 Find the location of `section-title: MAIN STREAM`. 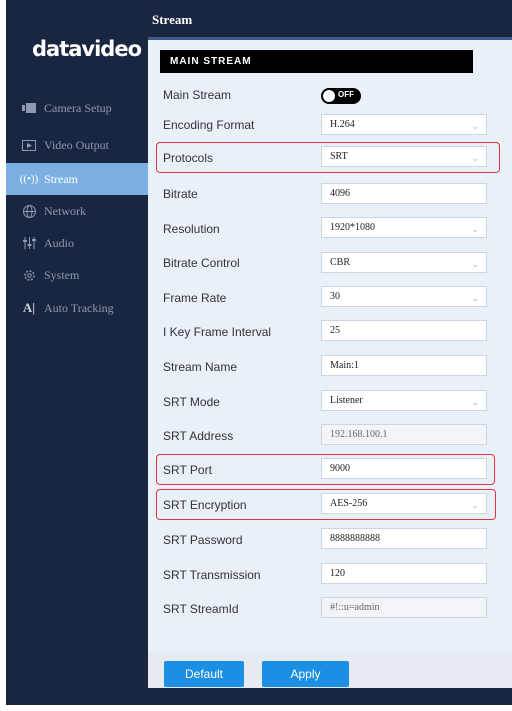

section-title: MAIN STREAM is located at coordinates (211, 61).